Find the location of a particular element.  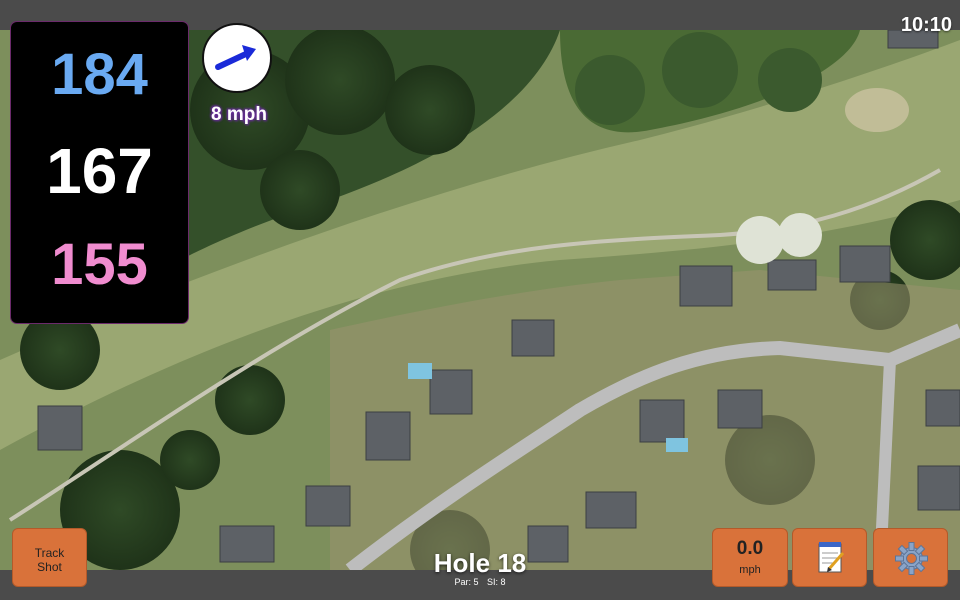

wind-indicator is located at coordinates (237, 58).